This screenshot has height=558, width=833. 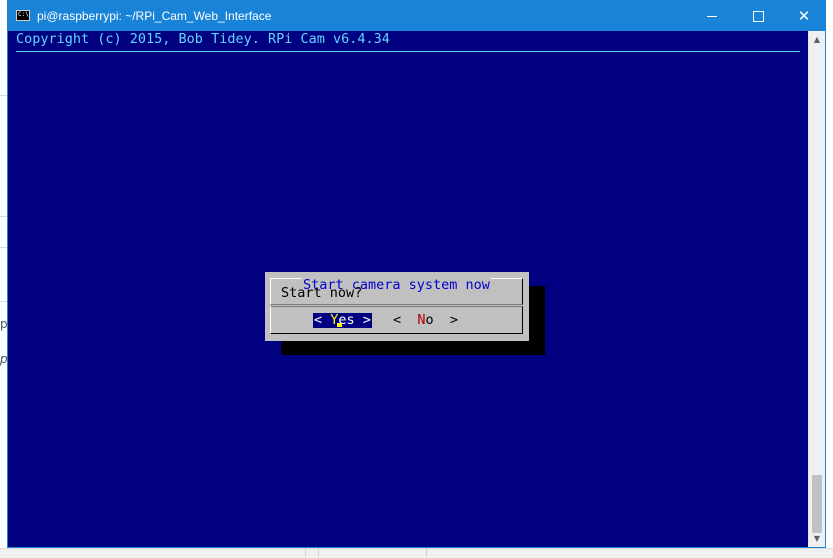 What do you see at coordinates (446, 320) in the screenshot?
I see `no-bracket-right: >` at bounding box center [446, 320].